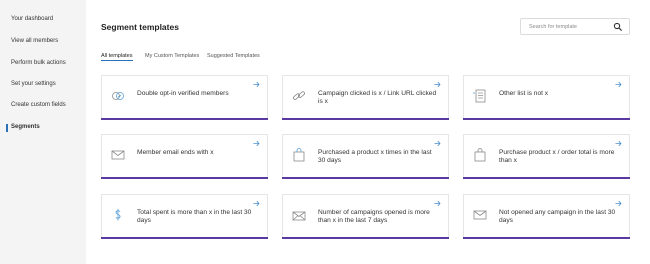 The height and width of the screenshot is (264, 650). What do you see at coordinates (299, 216) in the screenshot?
I see `open-envelope-icon` at bounding box center [299, 216].